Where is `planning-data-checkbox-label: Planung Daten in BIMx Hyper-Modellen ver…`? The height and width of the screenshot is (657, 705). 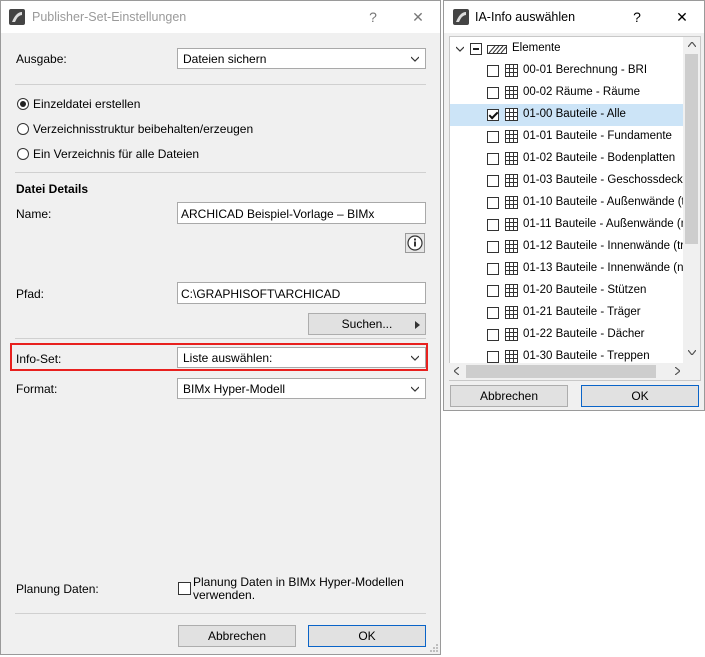 planning-data-checkbox-label: Planung Daten in BIMx Hyper-Modellen ver… is located at coordinates (298, 589).